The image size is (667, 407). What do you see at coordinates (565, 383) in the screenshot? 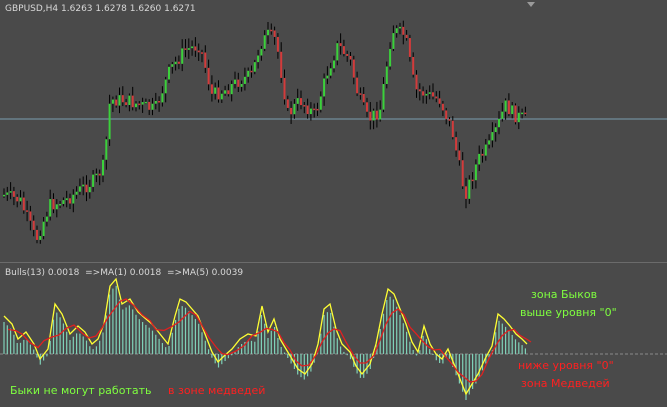
I see `bear-zone-label: зона Медведей` at bounding box center [565, 383].